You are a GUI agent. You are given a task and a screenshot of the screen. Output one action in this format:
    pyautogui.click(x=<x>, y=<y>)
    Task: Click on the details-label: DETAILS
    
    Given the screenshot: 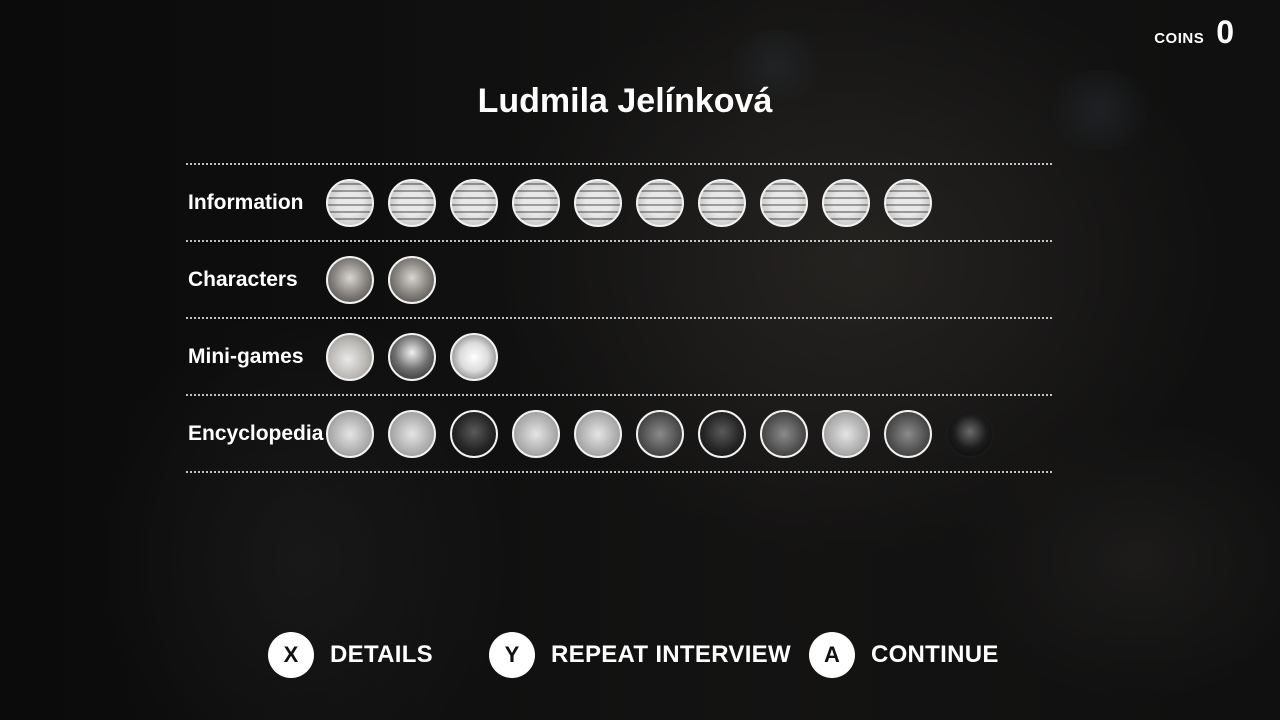 What is the action you would take?
    pyautogui.click(x=381, y=654)
    